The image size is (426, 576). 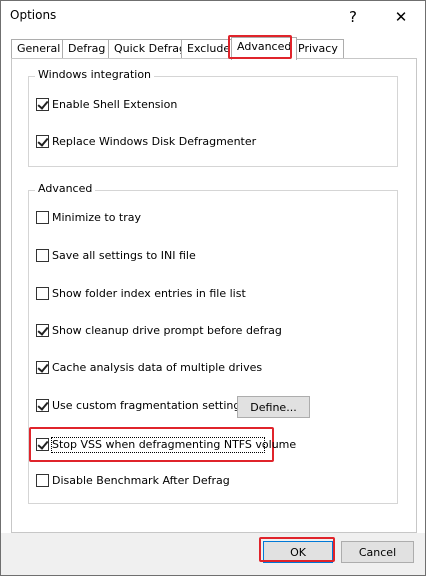 I want to click on show-cleanup-prompt-checkbox: Show cleanup drive prompt before defrag, so click(x=159, y=330).